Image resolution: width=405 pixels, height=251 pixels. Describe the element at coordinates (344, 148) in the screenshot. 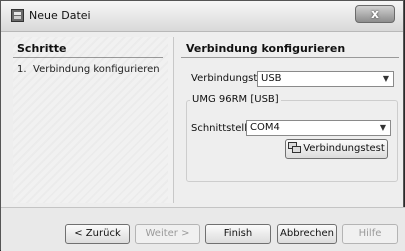

I see `connection-test-label: Verbindungstest` at that location.